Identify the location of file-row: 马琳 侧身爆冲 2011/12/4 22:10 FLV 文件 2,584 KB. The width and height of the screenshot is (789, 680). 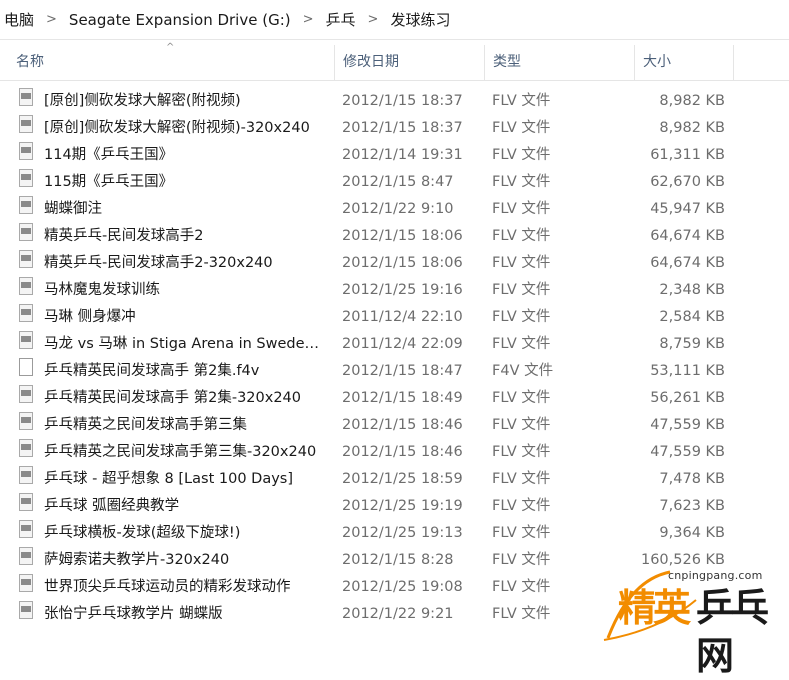
(394, 317).